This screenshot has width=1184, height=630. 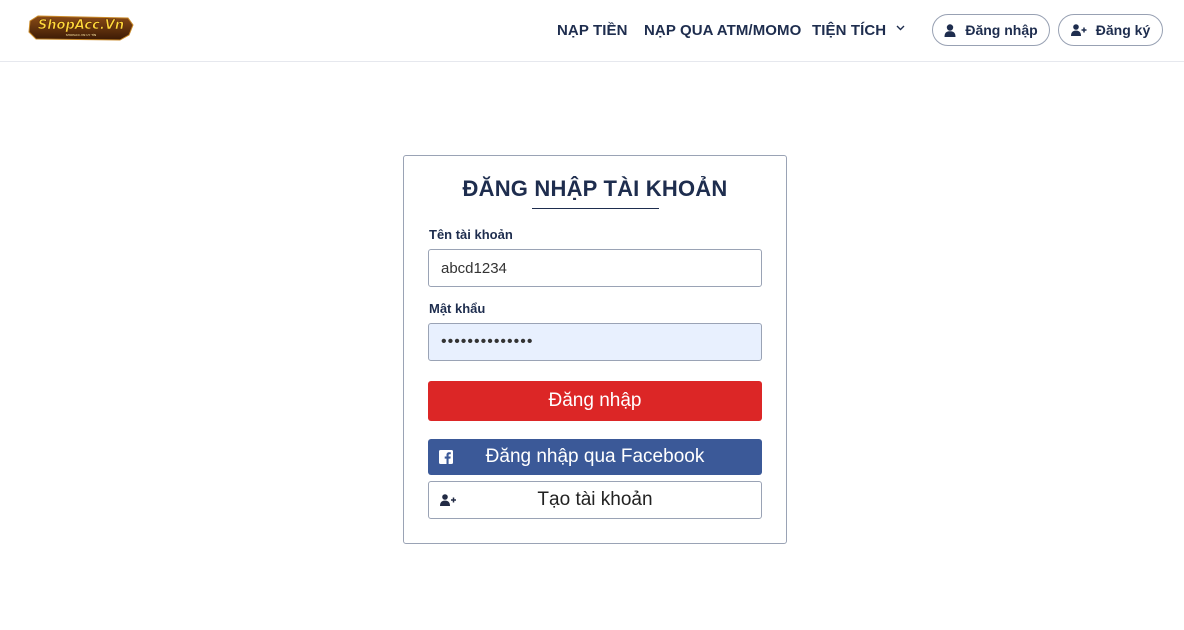 I want to click on create-account-label: Tạo tài khoản, so click(x=595, y=499).